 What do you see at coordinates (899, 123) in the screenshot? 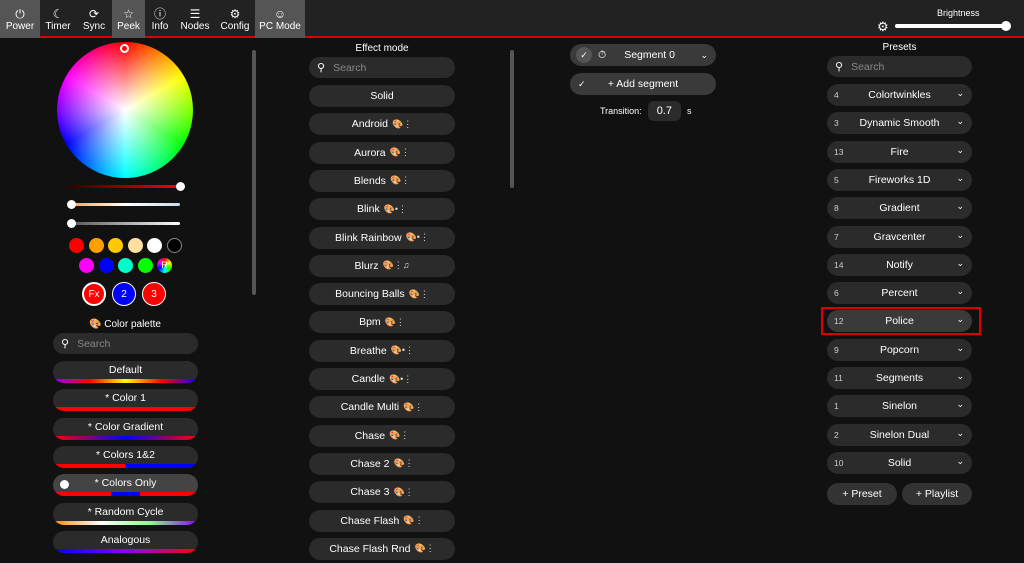
I see `preset-item: 3 Dynamic Smooth ⌄` at bounding box center [899, 123].